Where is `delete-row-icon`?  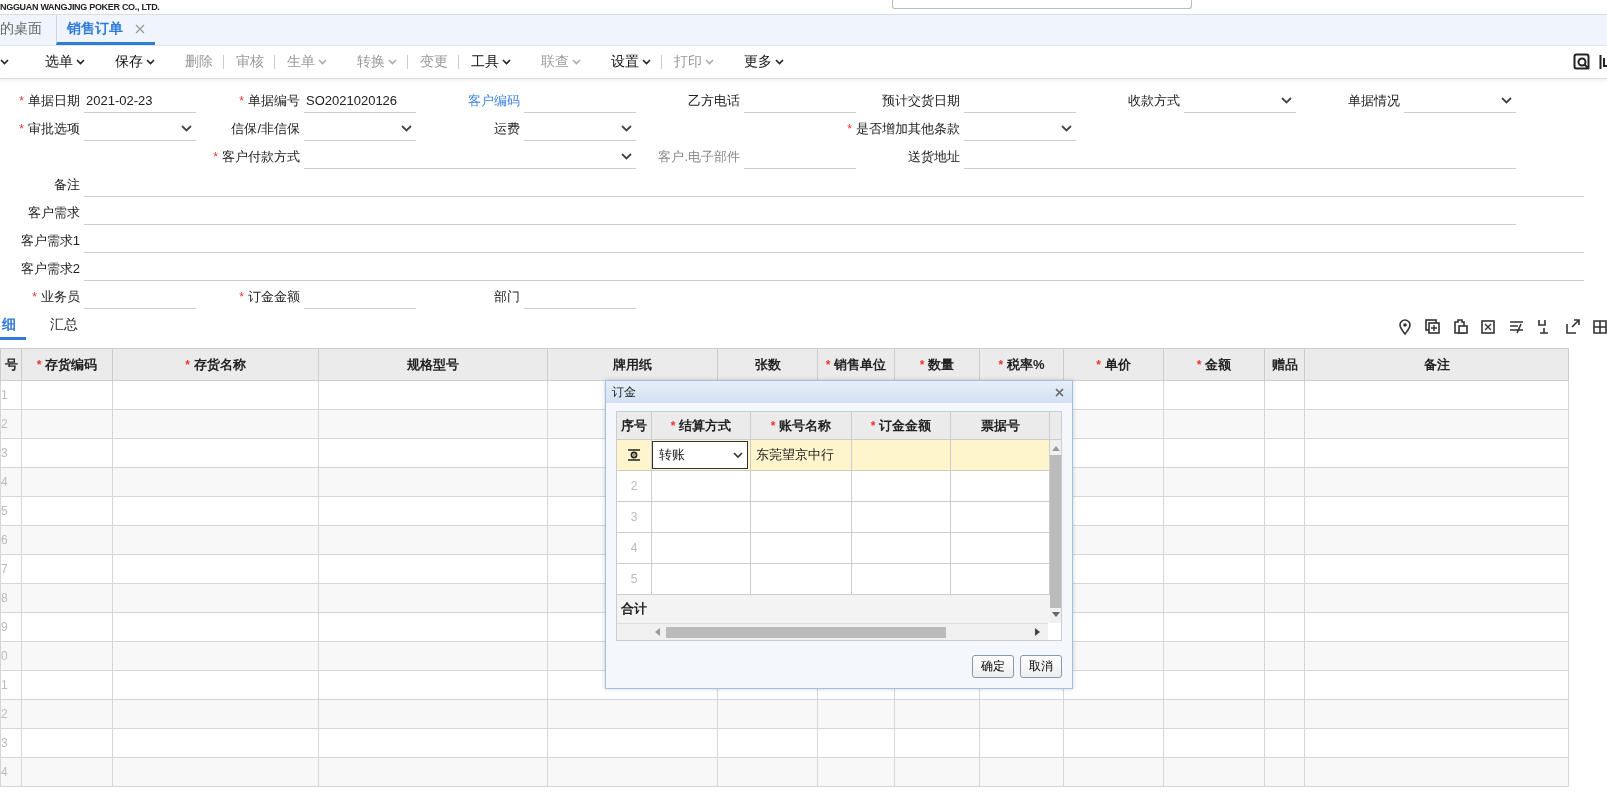
delete-row-icon is located at coordinates (1488, 326).